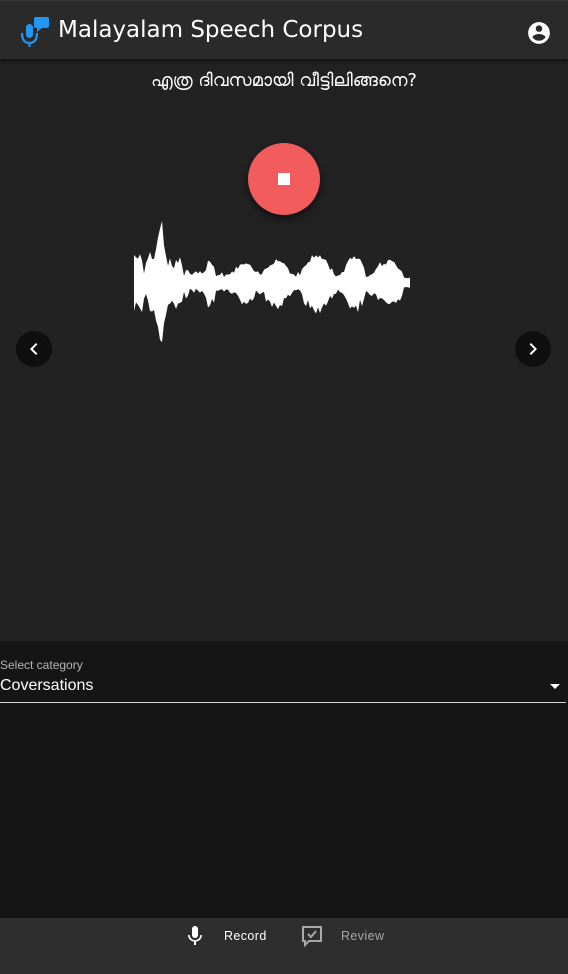 The width and height of the screenshot is (568, 974). What do you see at coordinates (363, 936) in the screenshot?
I see `nav-review-label: Review` at bounding box center [363, 936].